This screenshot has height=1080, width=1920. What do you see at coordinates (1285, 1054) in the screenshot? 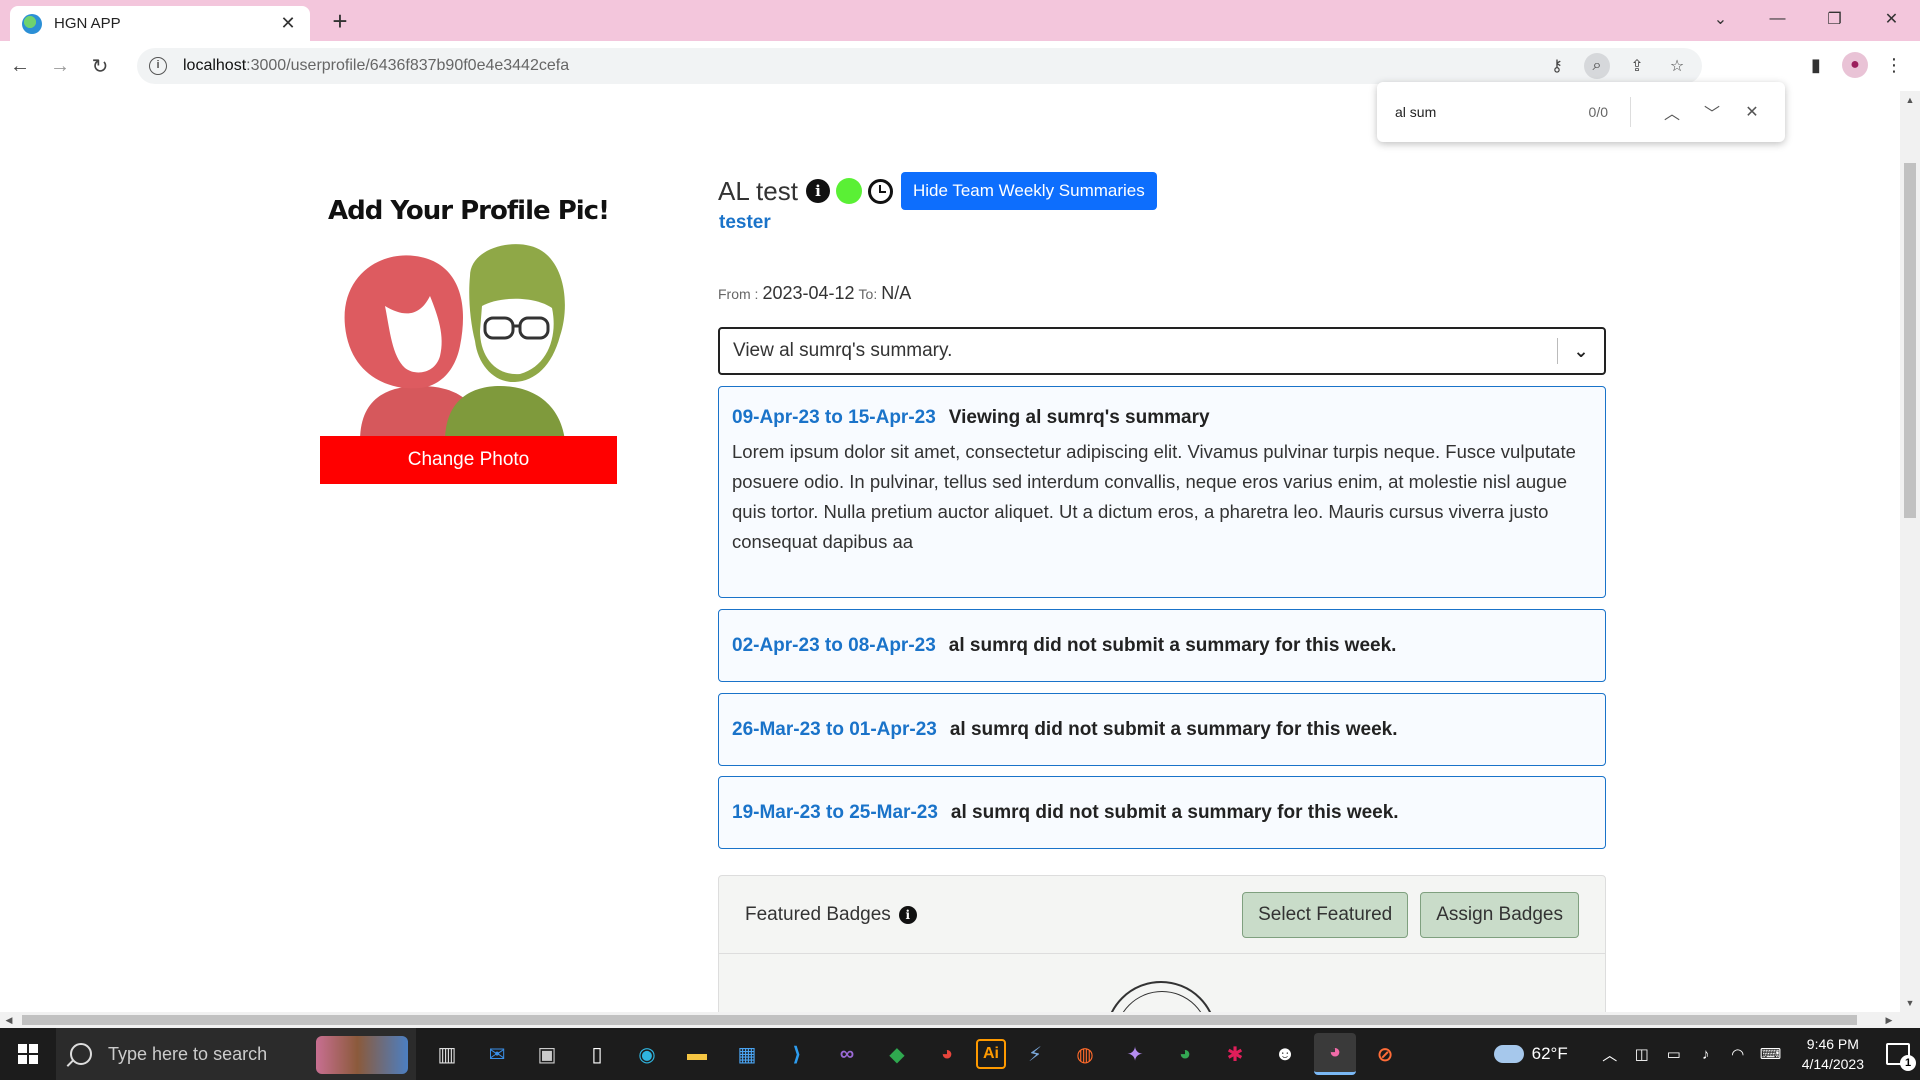
I see `penguin-icon: ☻` at bounding box center [1285, 1054].